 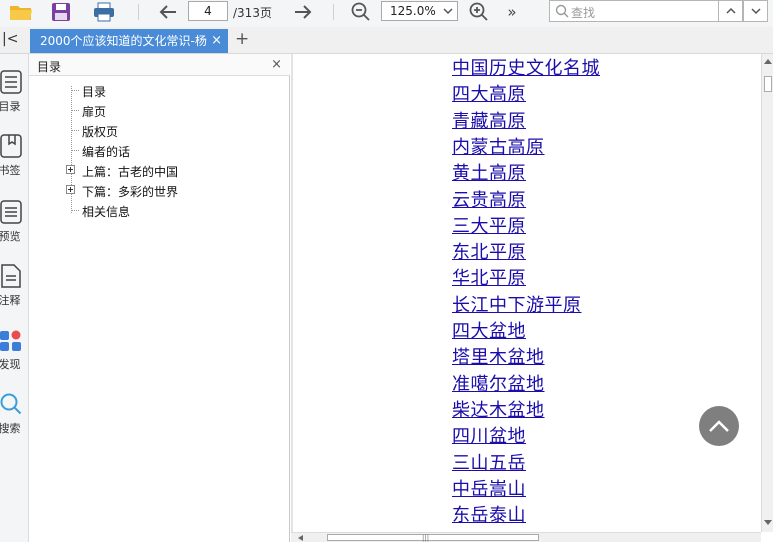 I want to click on horizontal-scrollbar: |||, so click(x=526, y=537).